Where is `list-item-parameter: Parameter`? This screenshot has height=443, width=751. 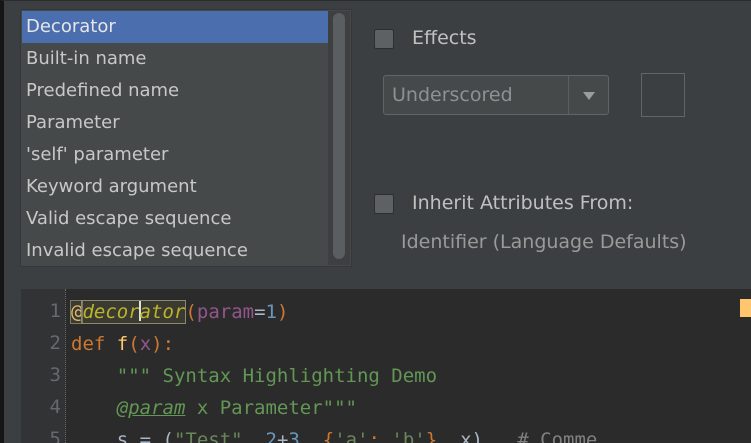 list-item-parameter: Parameter is located at coordinates (175, 123).